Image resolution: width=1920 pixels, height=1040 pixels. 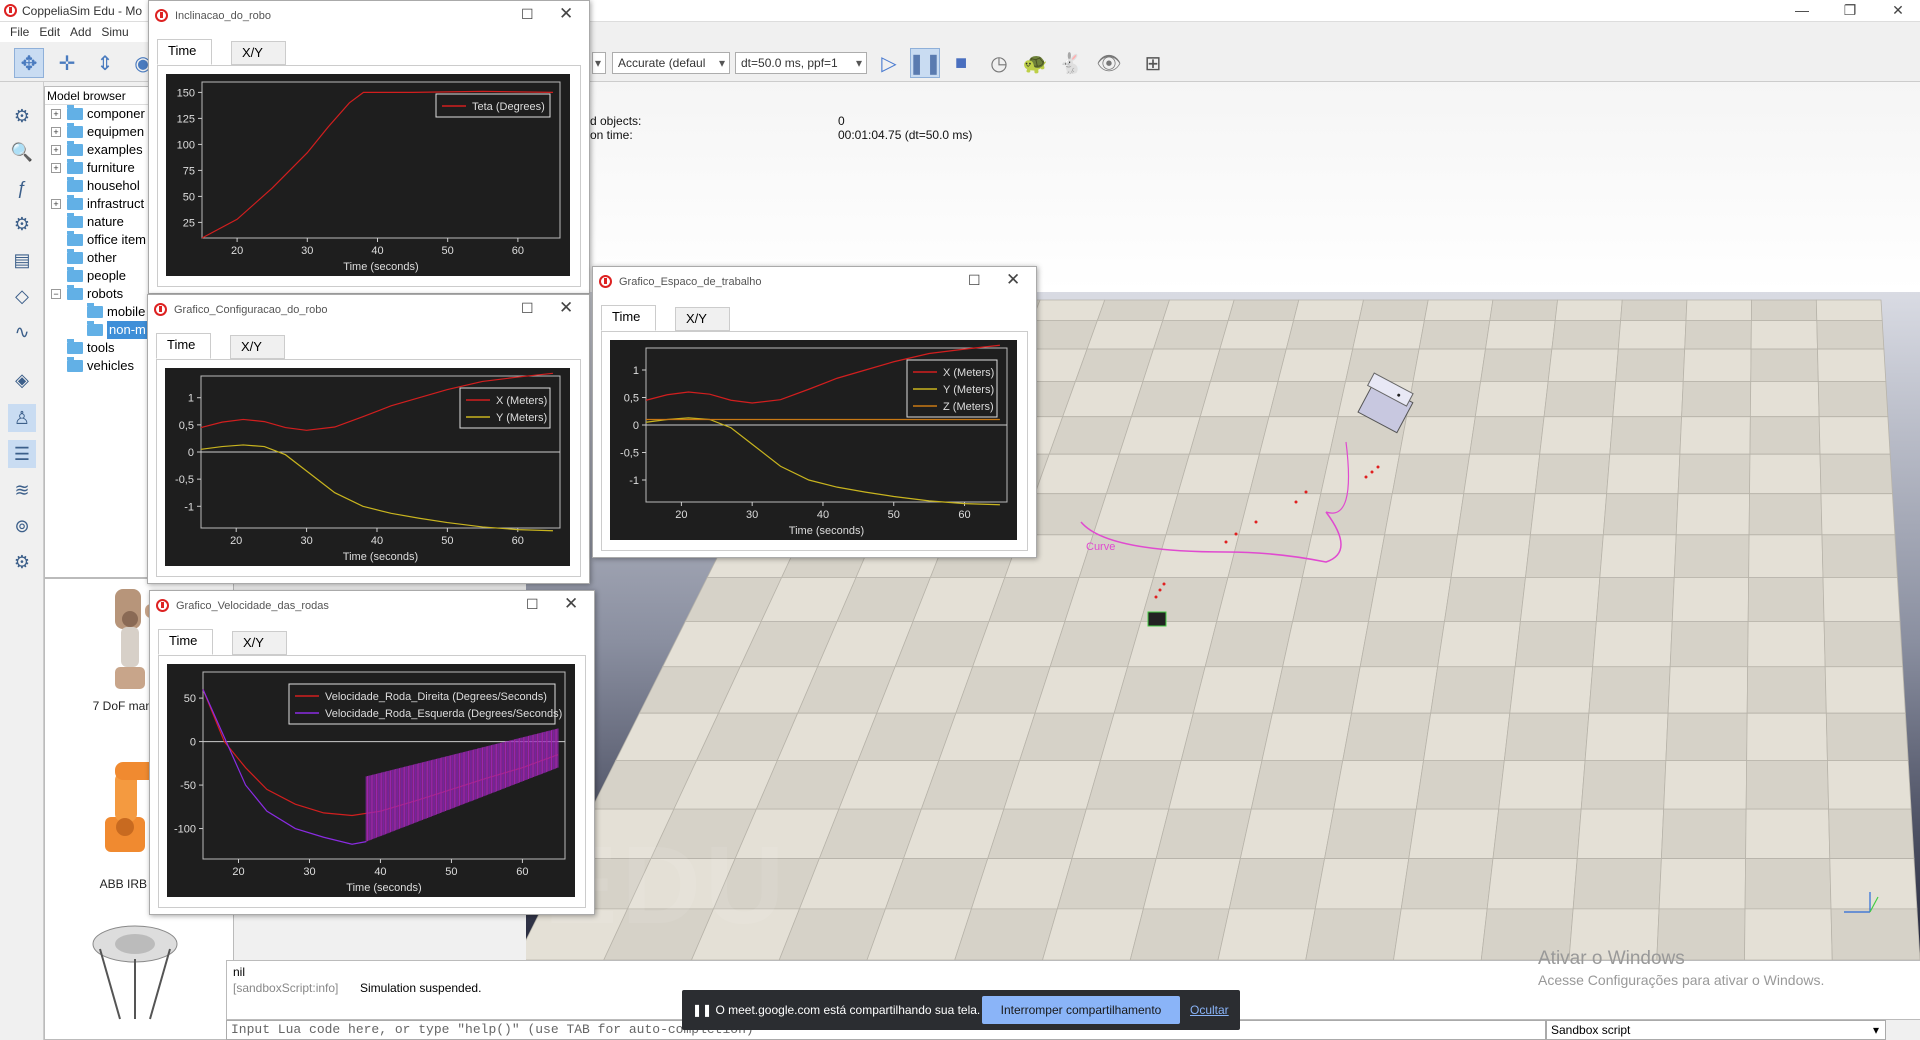 I want to click on slow-down-turtle-icon: 🐢, so click(x=1035, y=63).